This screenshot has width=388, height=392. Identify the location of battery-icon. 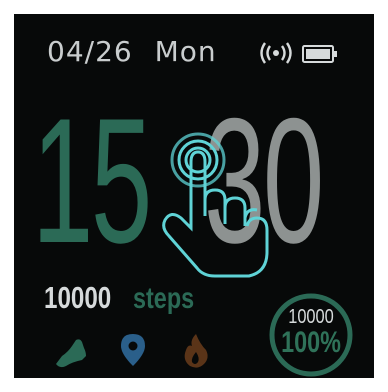
(319, 54).